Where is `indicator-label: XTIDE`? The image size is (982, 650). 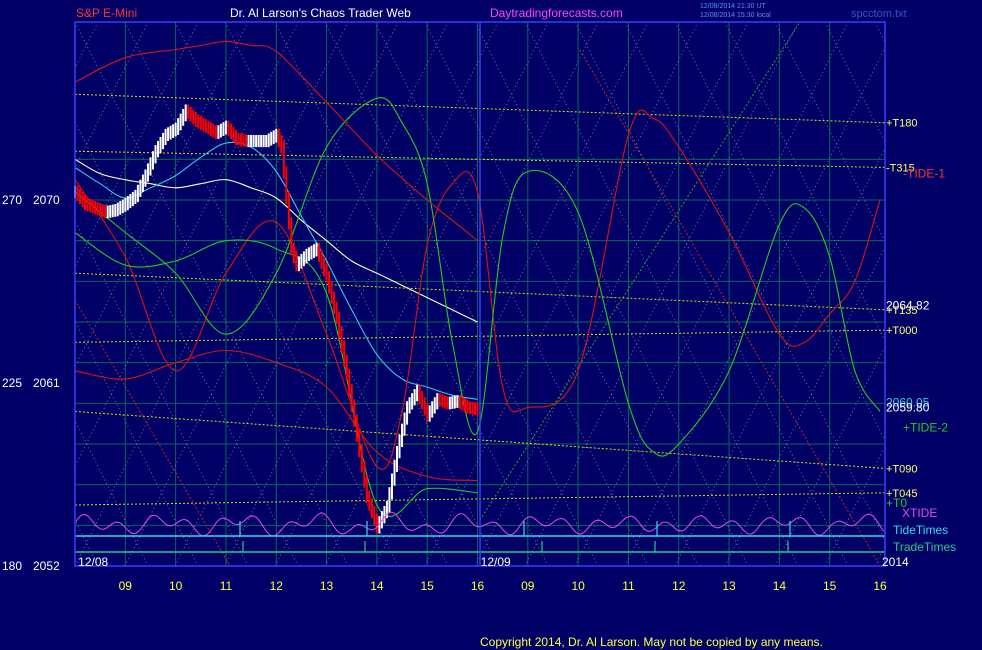
indicator-label: XTIDE is located at coordinates (919, 513).